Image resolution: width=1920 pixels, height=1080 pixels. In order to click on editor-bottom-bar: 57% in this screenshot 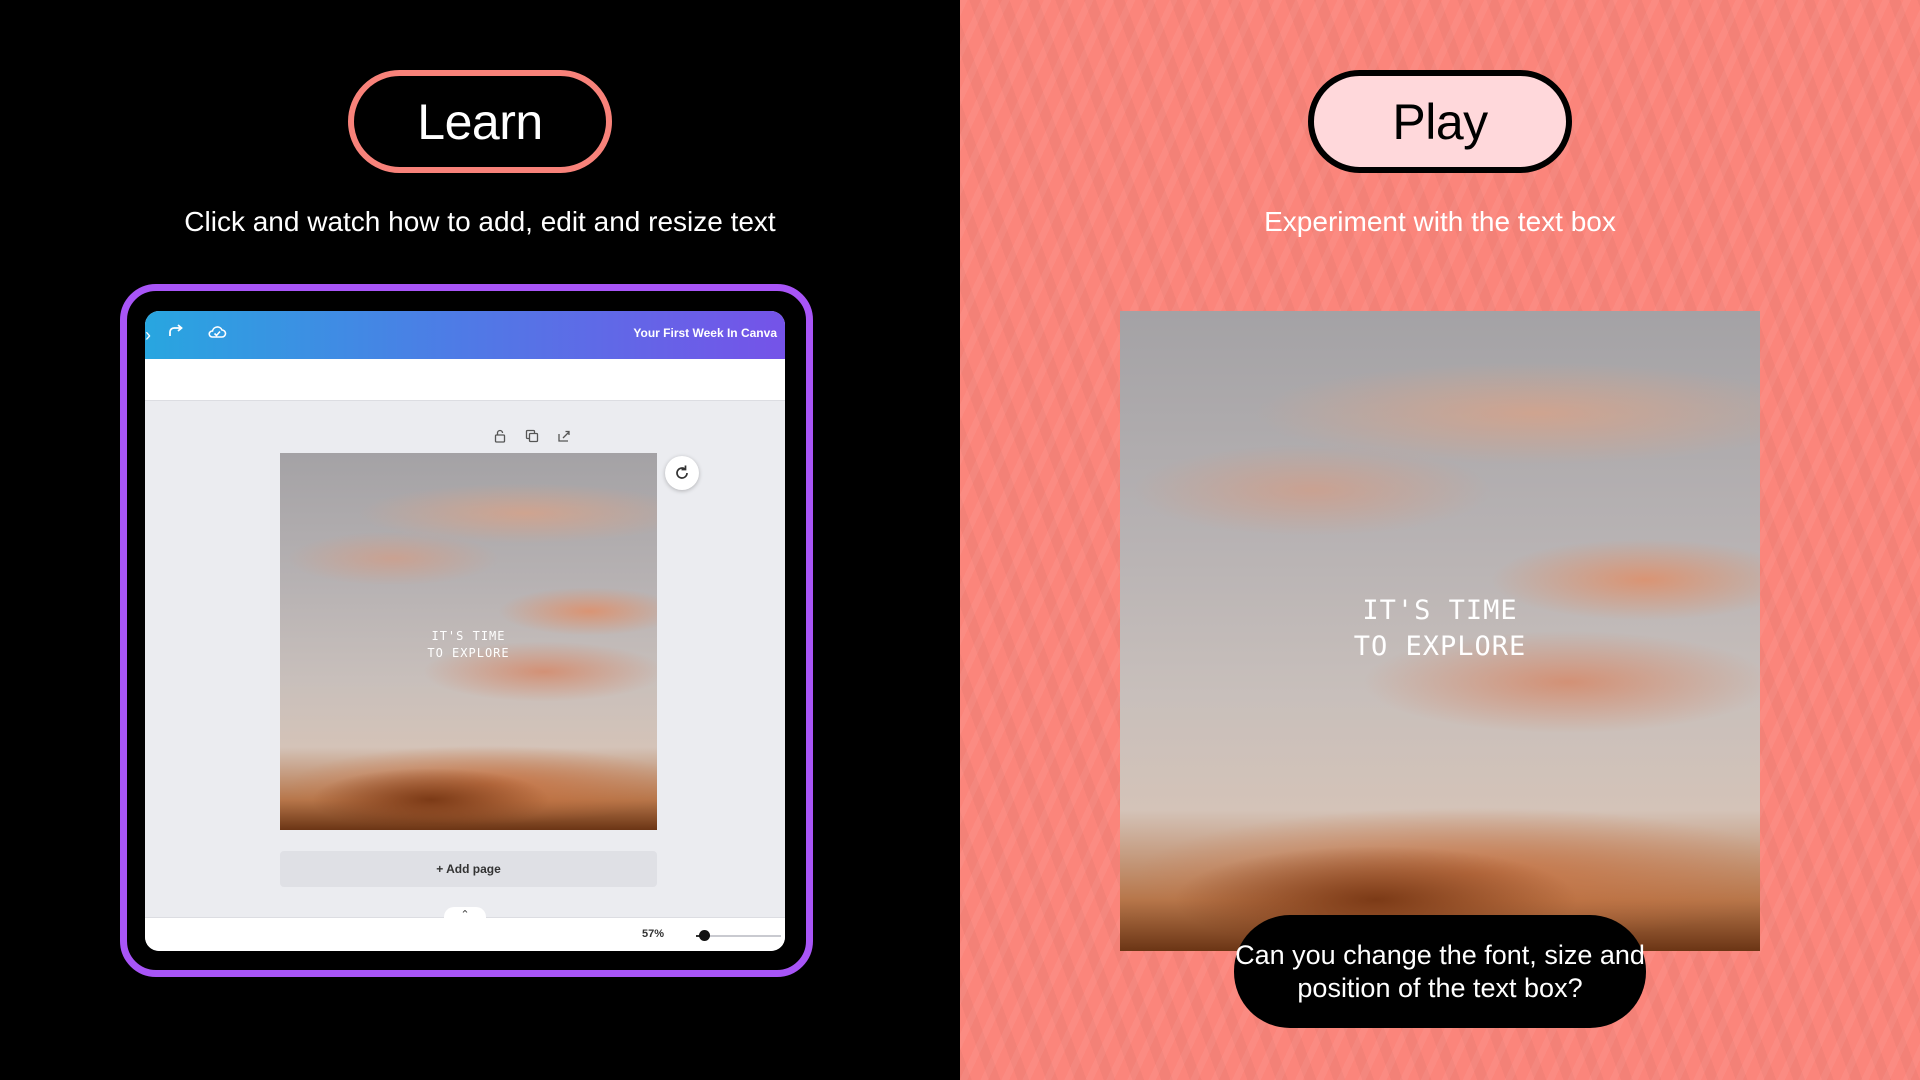, I will do `click(465, 934)`.